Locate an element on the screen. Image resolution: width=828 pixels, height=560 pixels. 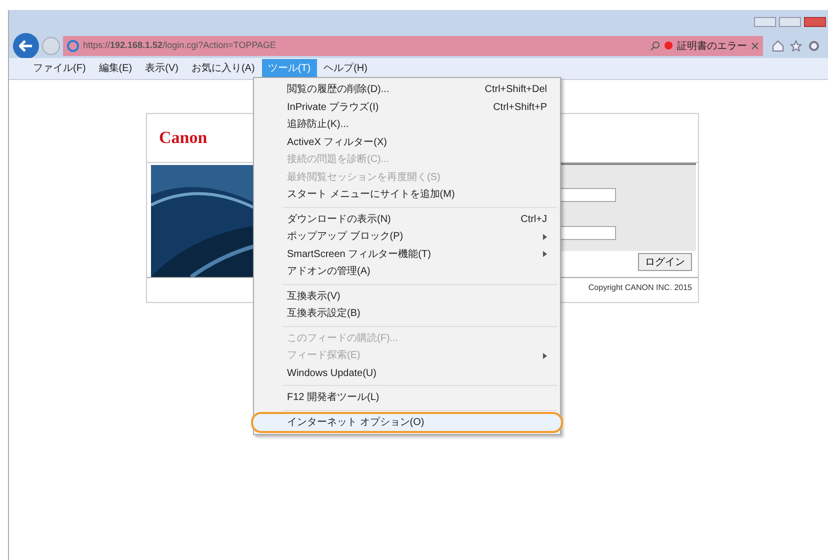
menu-item: F12 開発者ツール(L) is located at coordinates (407, 397).